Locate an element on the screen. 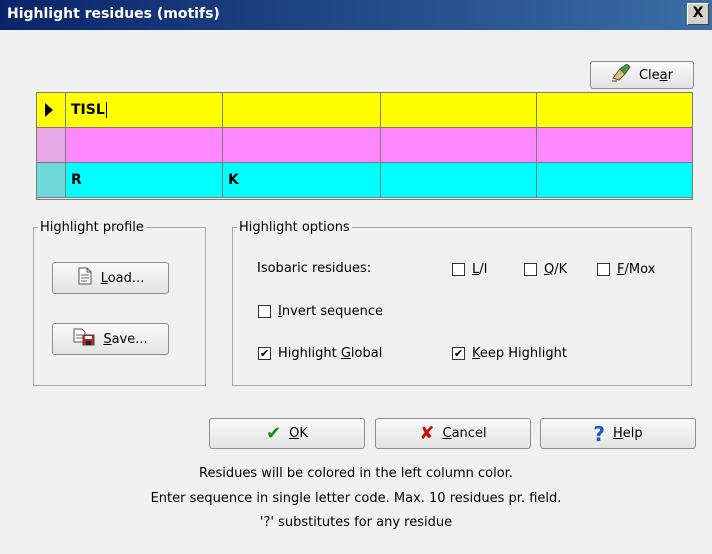  clear-label: Clear is located at coordinates (655, 75).